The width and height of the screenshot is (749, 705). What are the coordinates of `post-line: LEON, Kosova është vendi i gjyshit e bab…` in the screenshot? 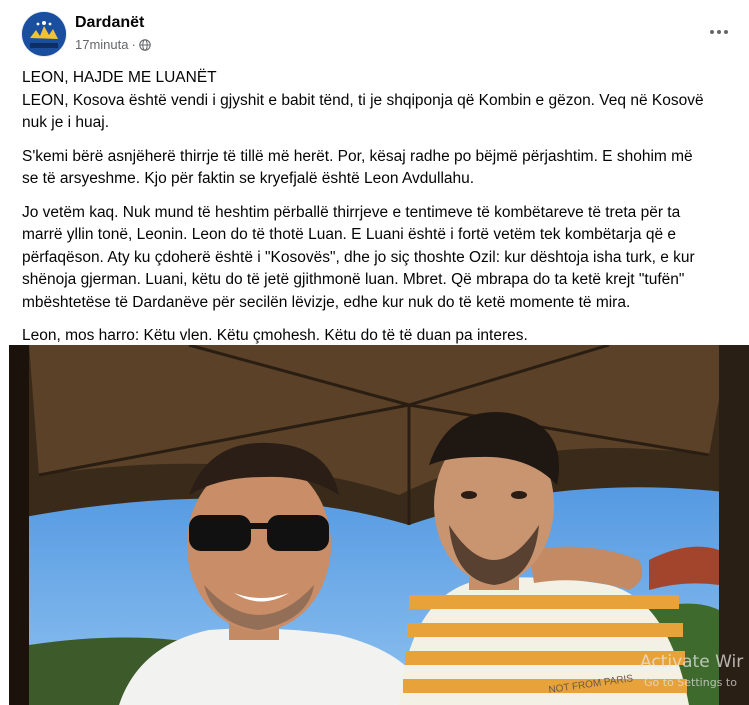 It's located at (363, 100).